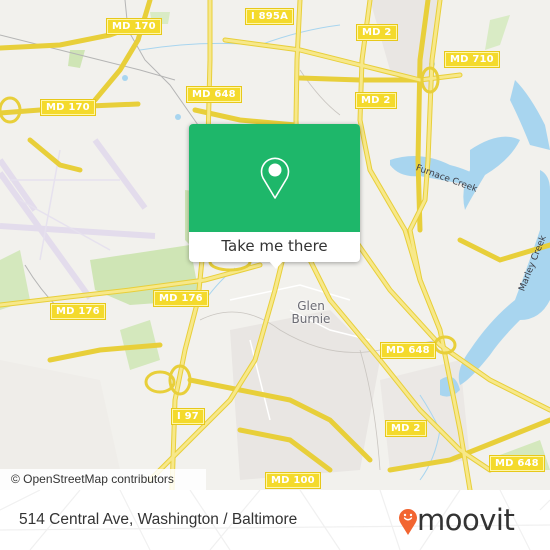 Image resolution: width=550 pixels, height=550 pixels. I want to click on road-shield: I 895A, so click(269, 16).